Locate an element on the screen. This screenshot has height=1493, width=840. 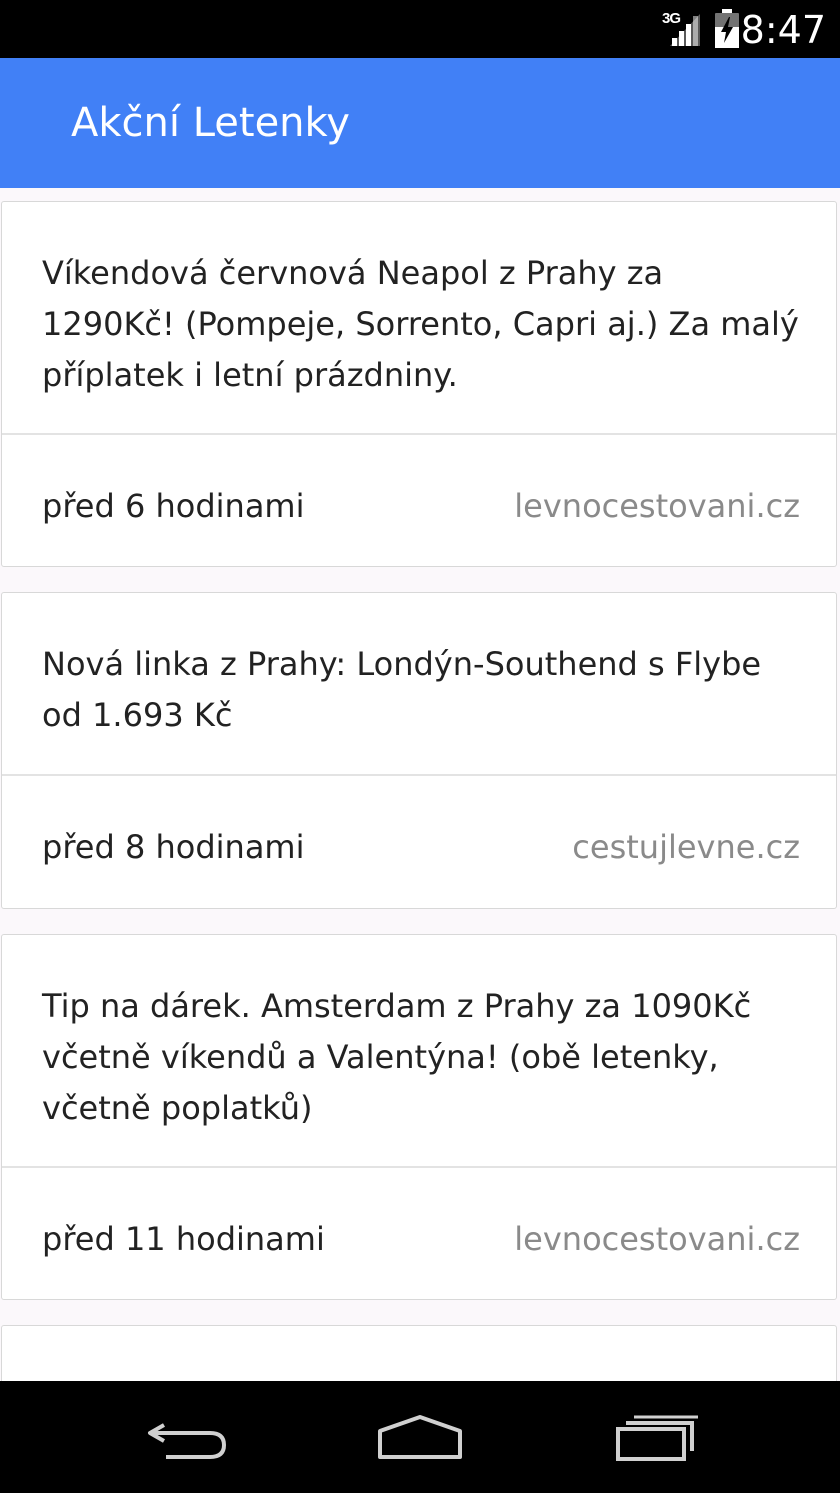
battery-charging-icon is located at coordinates (727, 28).